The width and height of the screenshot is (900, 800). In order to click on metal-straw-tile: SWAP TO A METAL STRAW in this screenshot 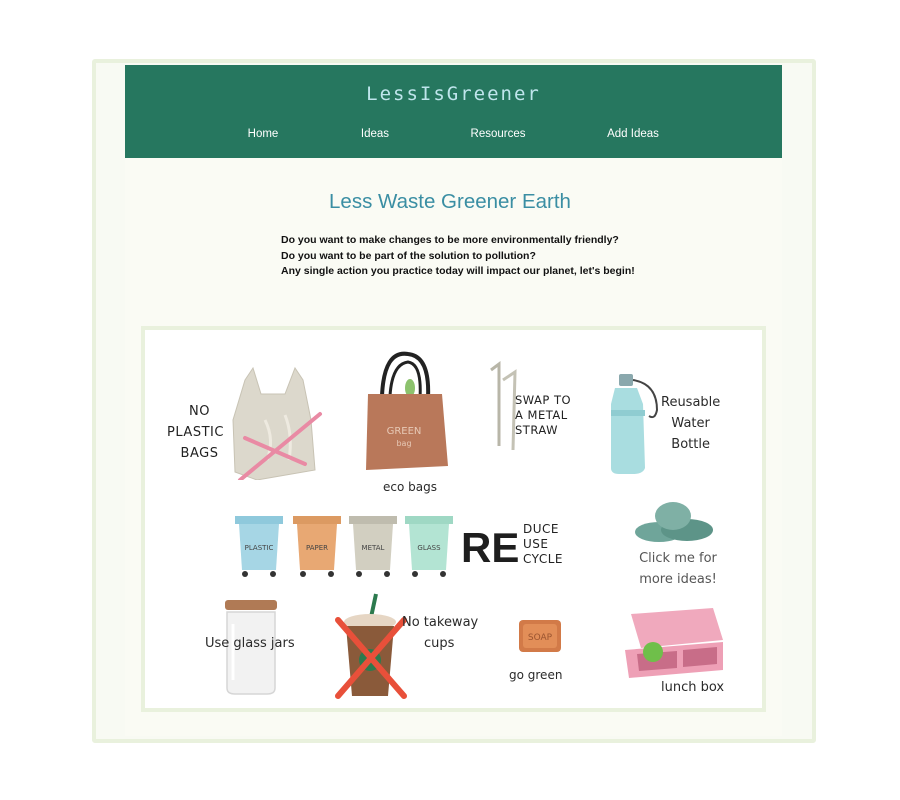, I will do `click(540, 410)`.